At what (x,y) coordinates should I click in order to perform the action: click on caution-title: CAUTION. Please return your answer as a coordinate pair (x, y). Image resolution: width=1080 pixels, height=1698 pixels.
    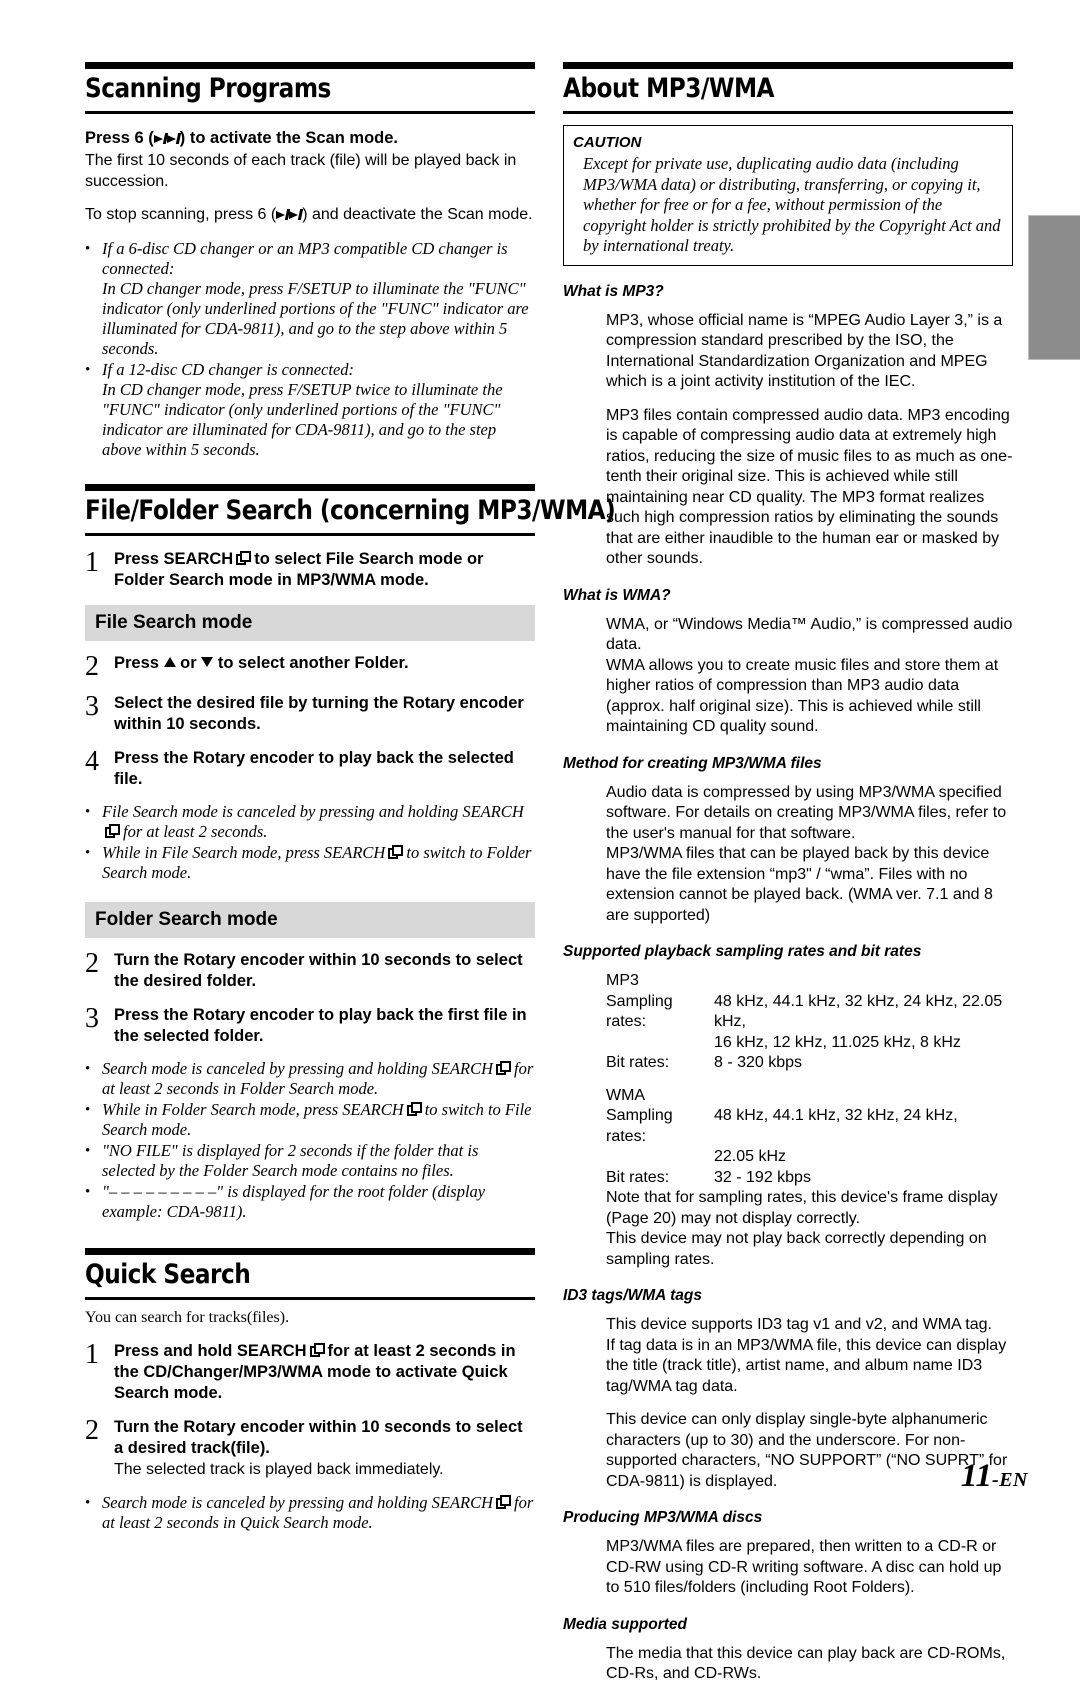
    Looking at the image, I should click on (607, 142).